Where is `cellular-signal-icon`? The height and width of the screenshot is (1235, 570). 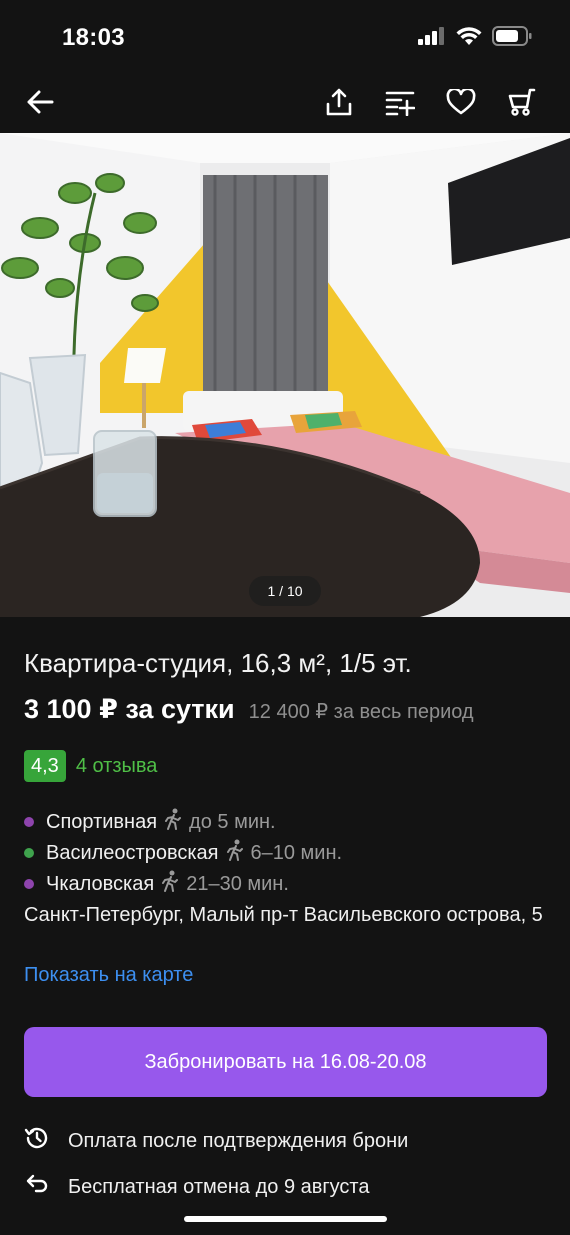
cellular-signal-icon is located at coordinates (432, 38).